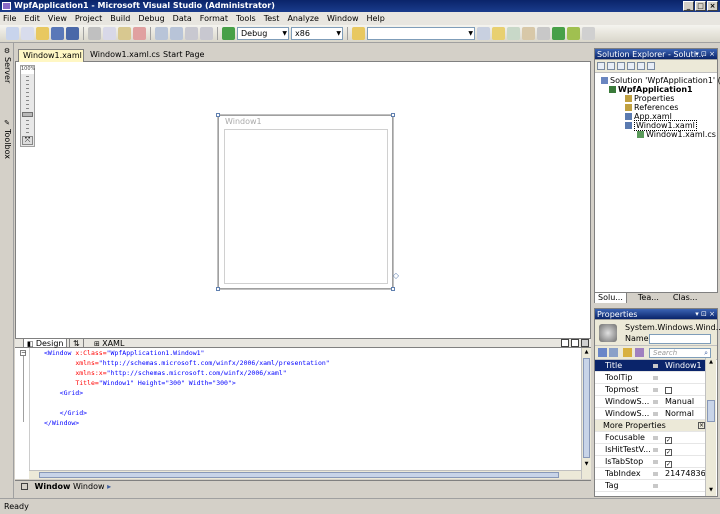  I want to click on property-row: WindowS... Manual, so click(651, 402).